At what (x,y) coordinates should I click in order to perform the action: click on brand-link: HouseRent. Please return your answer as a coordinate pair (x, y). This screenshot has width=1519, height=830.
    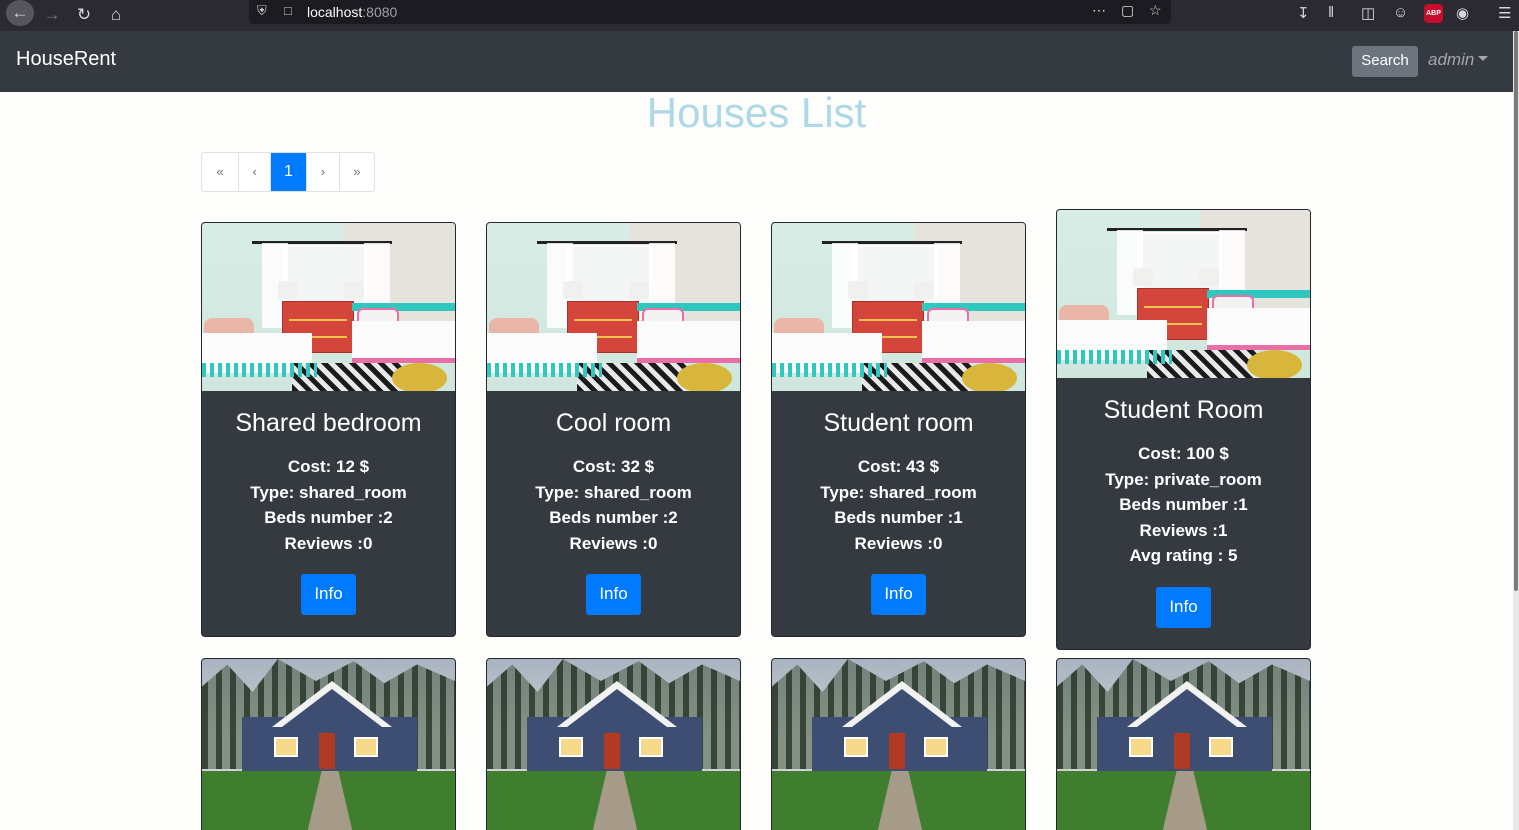
    Looking at the image, I should click on (66, 59).